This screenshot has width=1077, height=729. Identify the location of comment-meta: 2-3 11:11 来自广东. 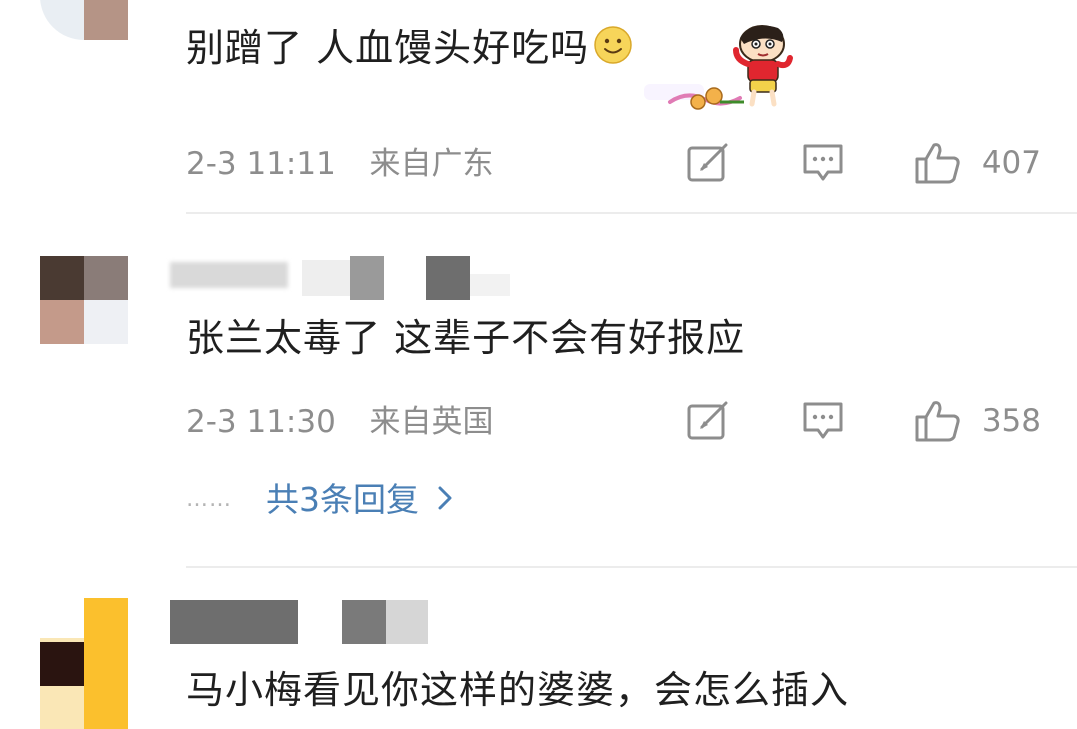
(340, 164).